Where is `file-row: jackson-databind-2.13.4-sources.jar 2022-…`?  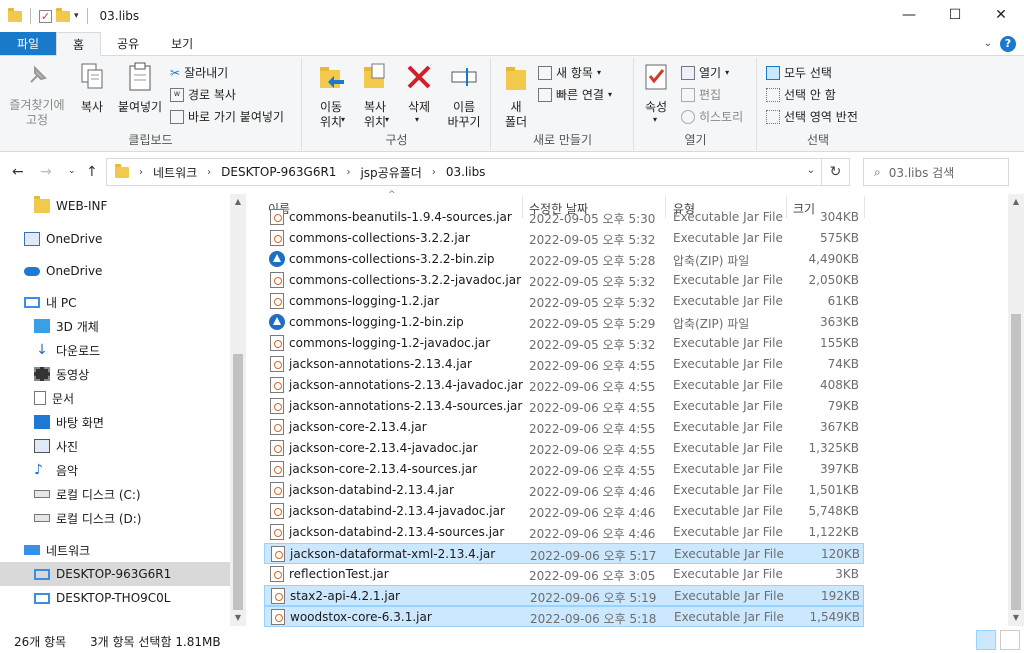
file-row: jackson-databind-2.13.4-sources.jar 2022-… is located at coordinates (564, 532).